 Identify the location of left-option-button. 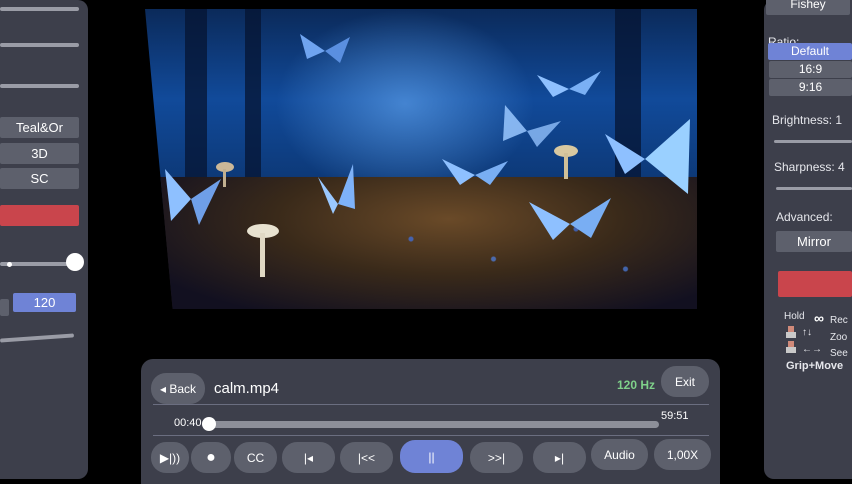
(4, 307).